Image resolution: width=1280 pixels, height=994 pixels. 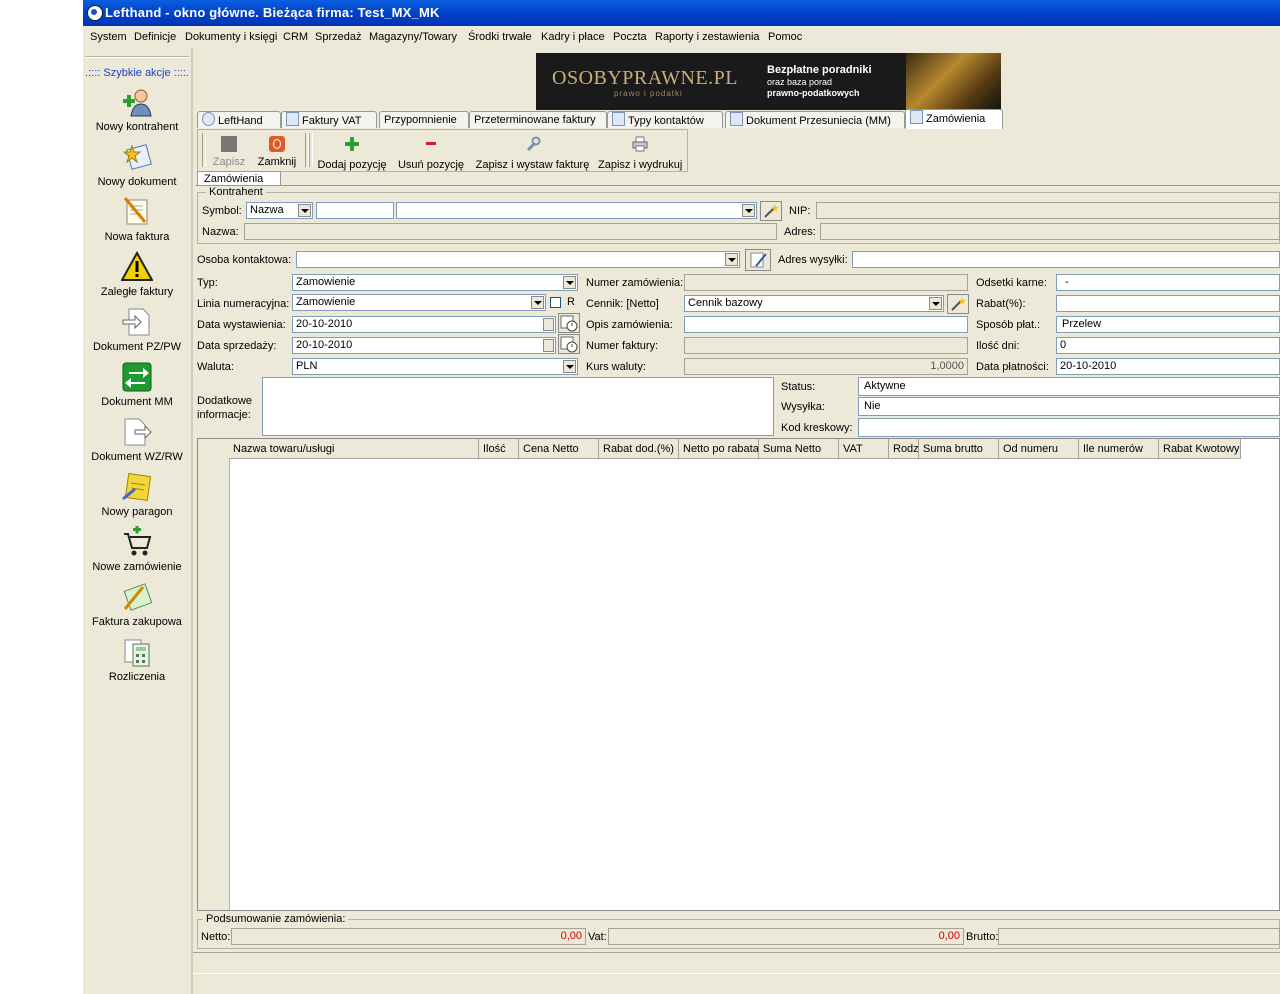 What do you see at coordinates (665, 119) in the screenshot?
I see `tab-typy-kontaktow: Typy kontaktów` at bounding box center [665, 119].